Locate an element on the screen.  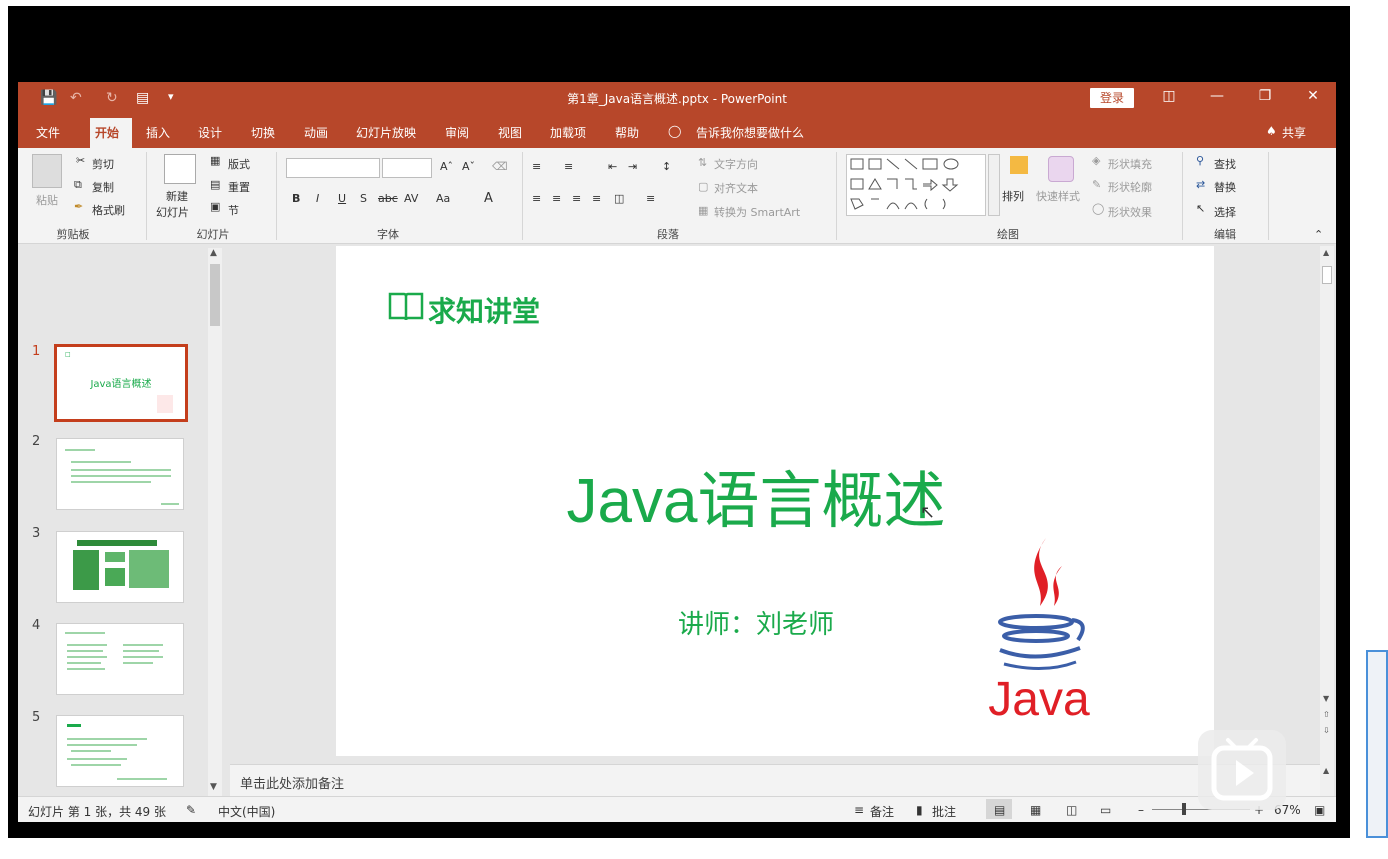
slide-scroll-thumb is located at coordinates (1327, 275).